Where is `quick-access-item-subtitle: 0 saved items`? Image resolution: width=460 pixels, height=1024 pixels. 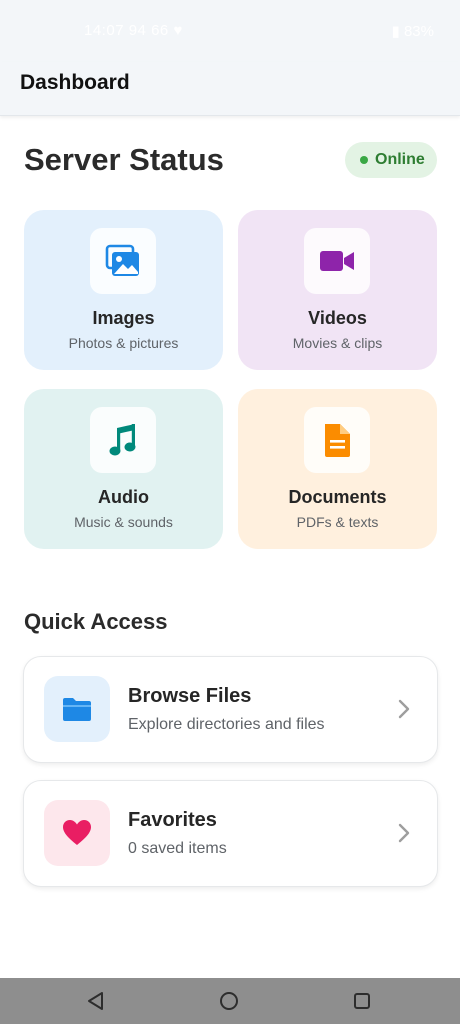 quick-access-item-subtitle: 0 saved items is located at coordinates (177, 848).